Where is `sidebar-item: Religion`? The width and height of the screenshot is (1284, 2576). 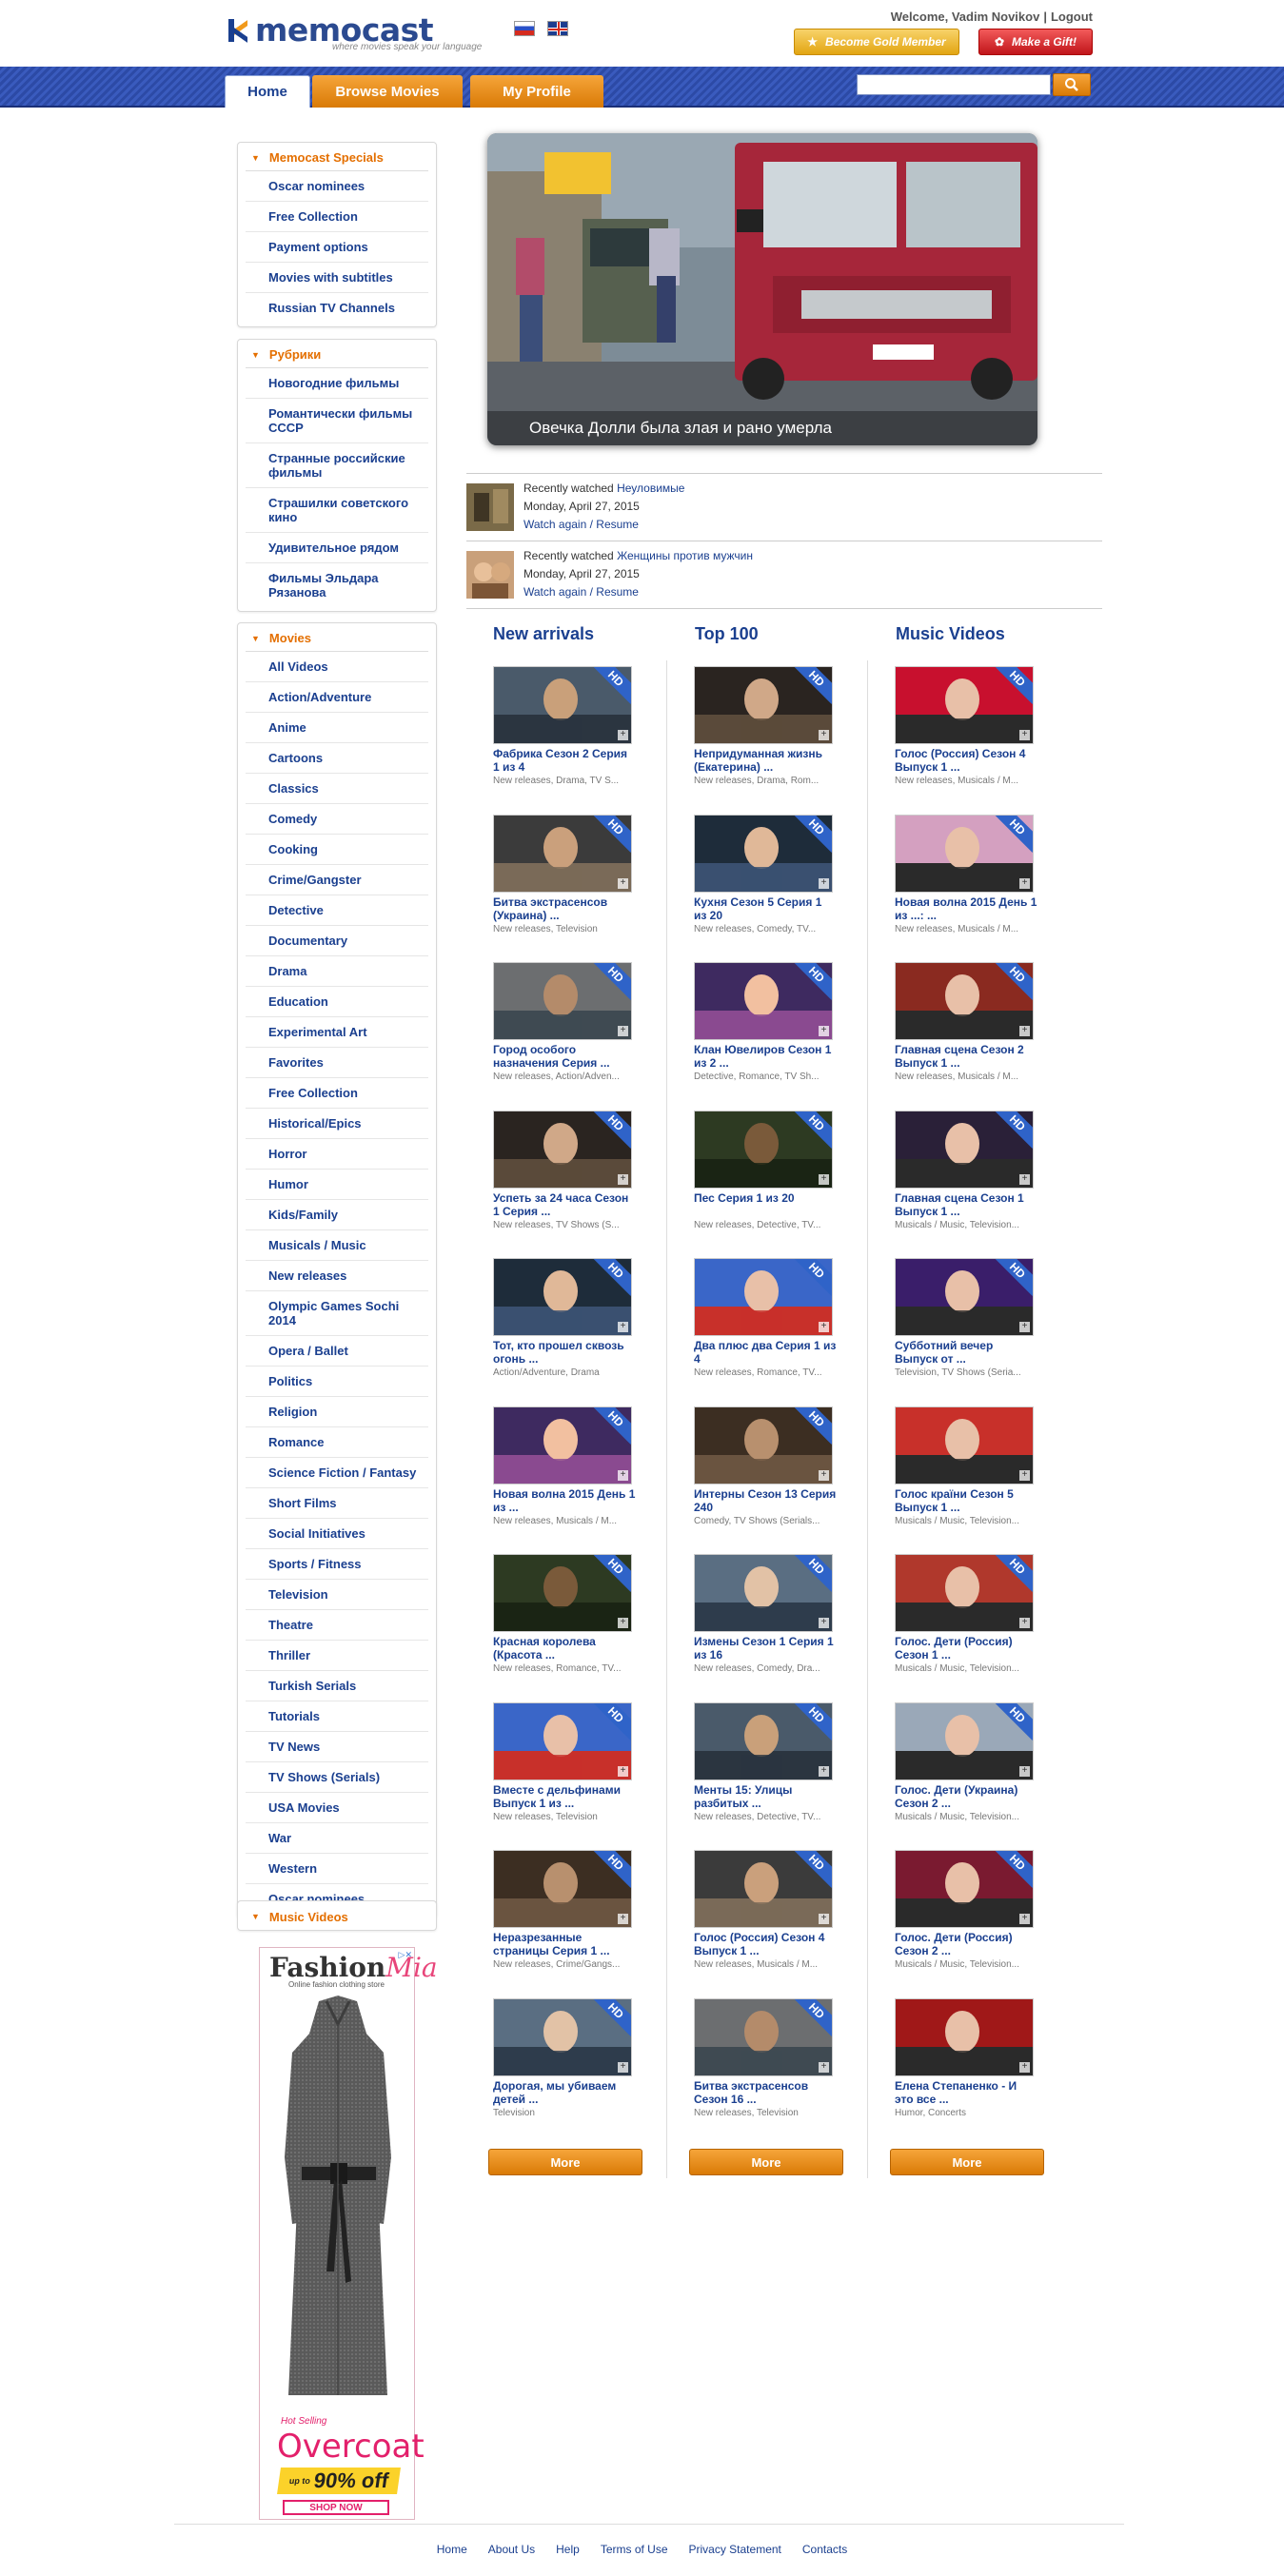
sidebar-item: Religion is located at coordinates (337, 1412).